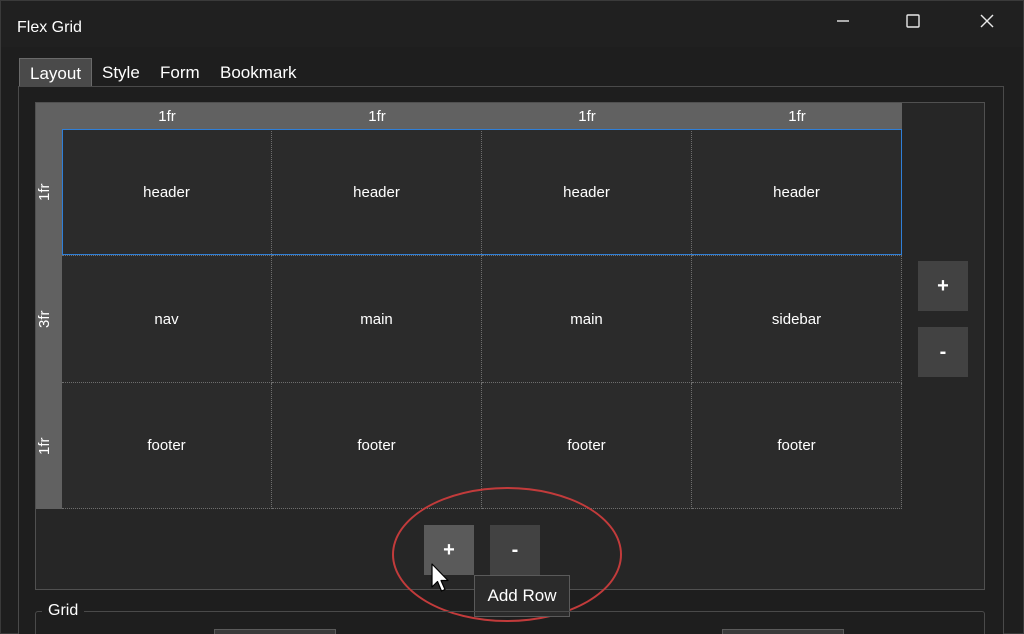 The image size is (1024, 634). Describe the element at coordinates (49, 319) in the screenshot. I see `row-size-label: 3fr` at that location.